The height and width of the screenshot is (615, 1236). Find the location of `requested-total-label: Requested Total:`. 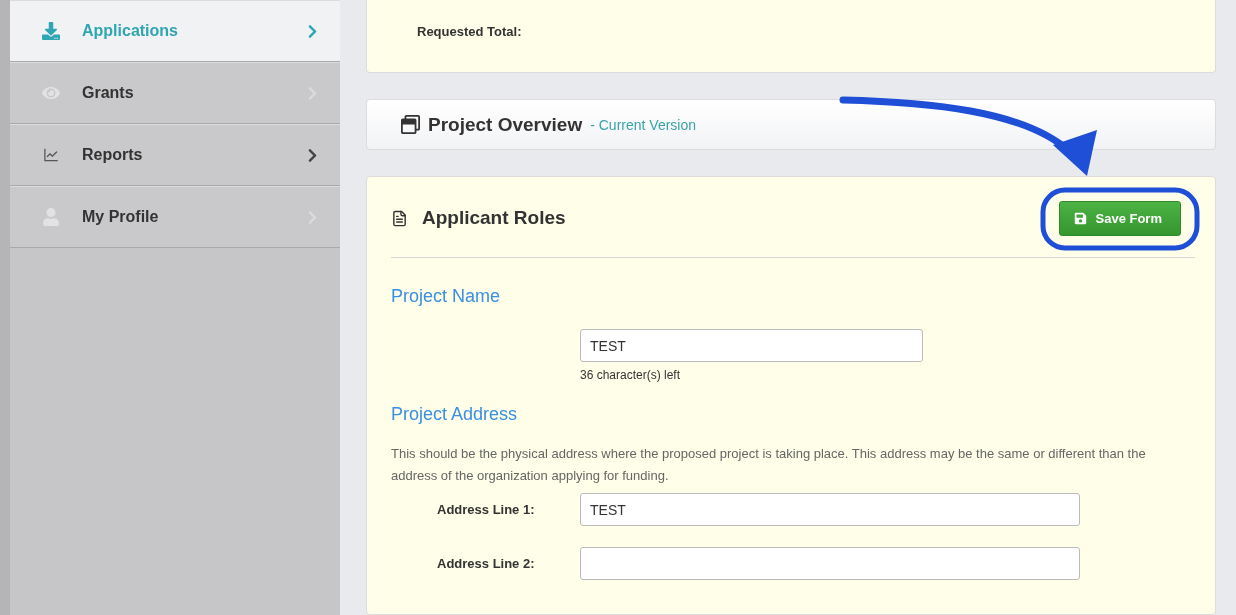

requested-total-label: Requested Total: is located at coordinates (469, 31).